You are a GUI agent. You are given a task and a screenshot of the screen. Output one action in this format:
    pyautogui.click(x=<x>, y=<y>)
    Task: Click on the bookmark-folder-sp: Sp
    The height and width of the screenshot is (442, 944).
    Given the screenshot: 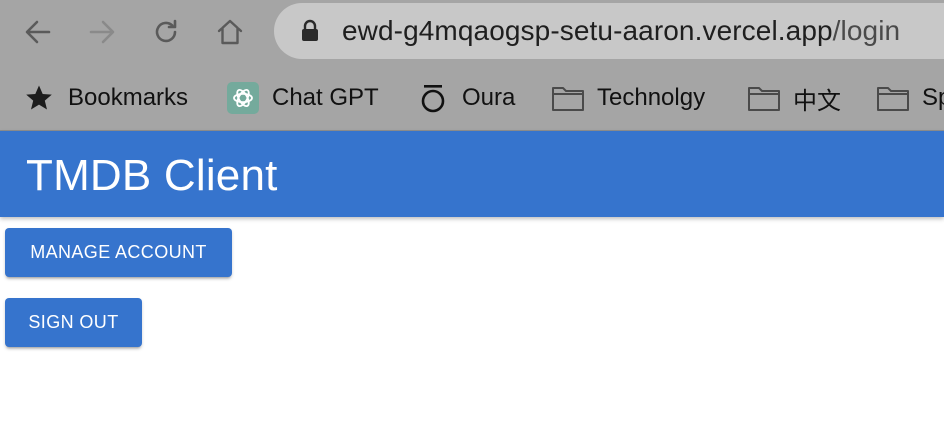 What is the action you would take?
    pyautogui.click(x=910, y=98)
    